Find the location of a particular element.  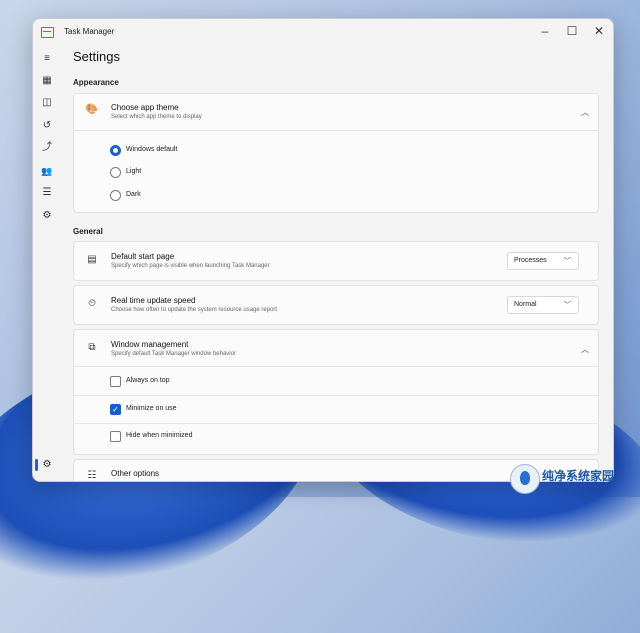

settings-icon: ⚙ is located at coordinates (47, 465).